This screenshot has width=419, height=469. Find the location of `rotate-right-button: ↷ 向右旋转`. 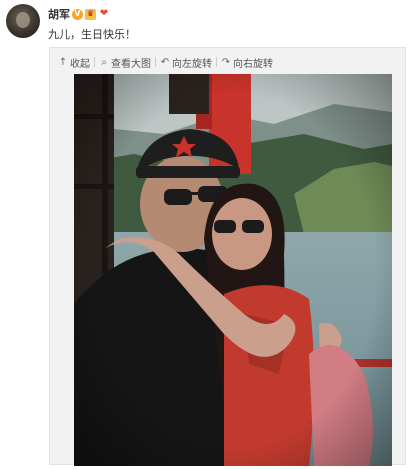

rotate-right-button: ↷ 向右旋转 is located at coordinates (247, 62).